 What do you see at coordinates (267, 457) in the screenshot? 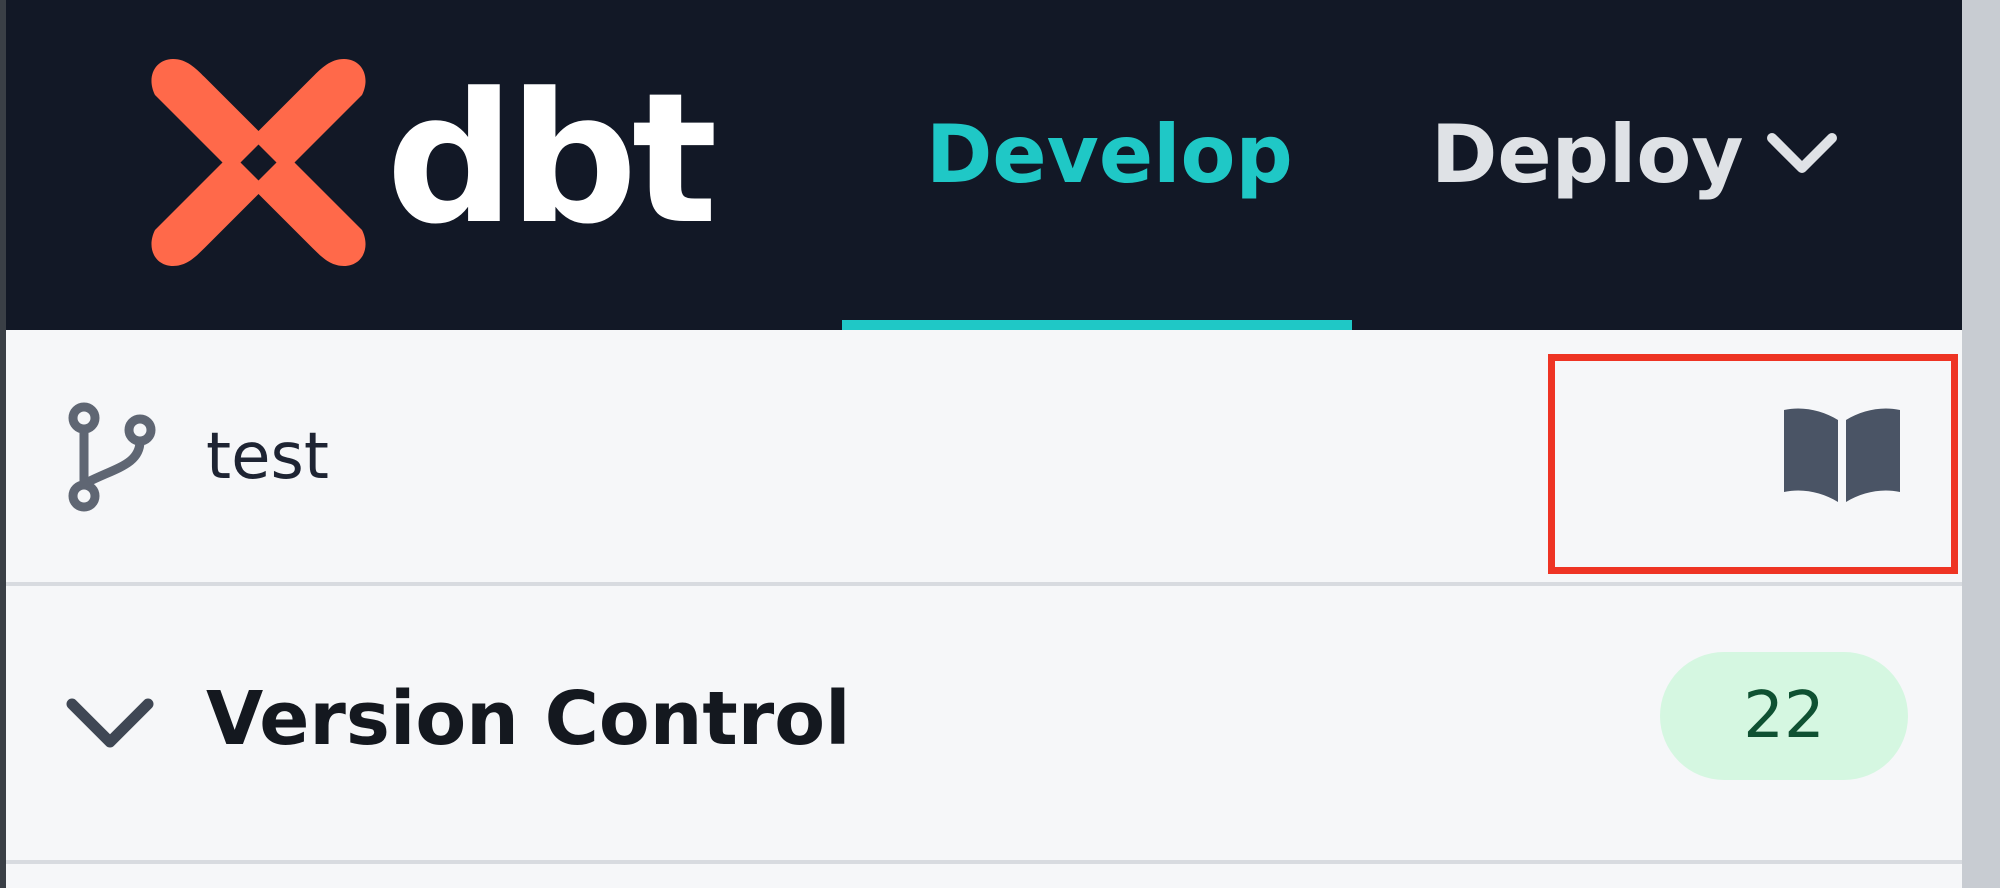
I see `branch-name: test` at bounding box center [267, 457].